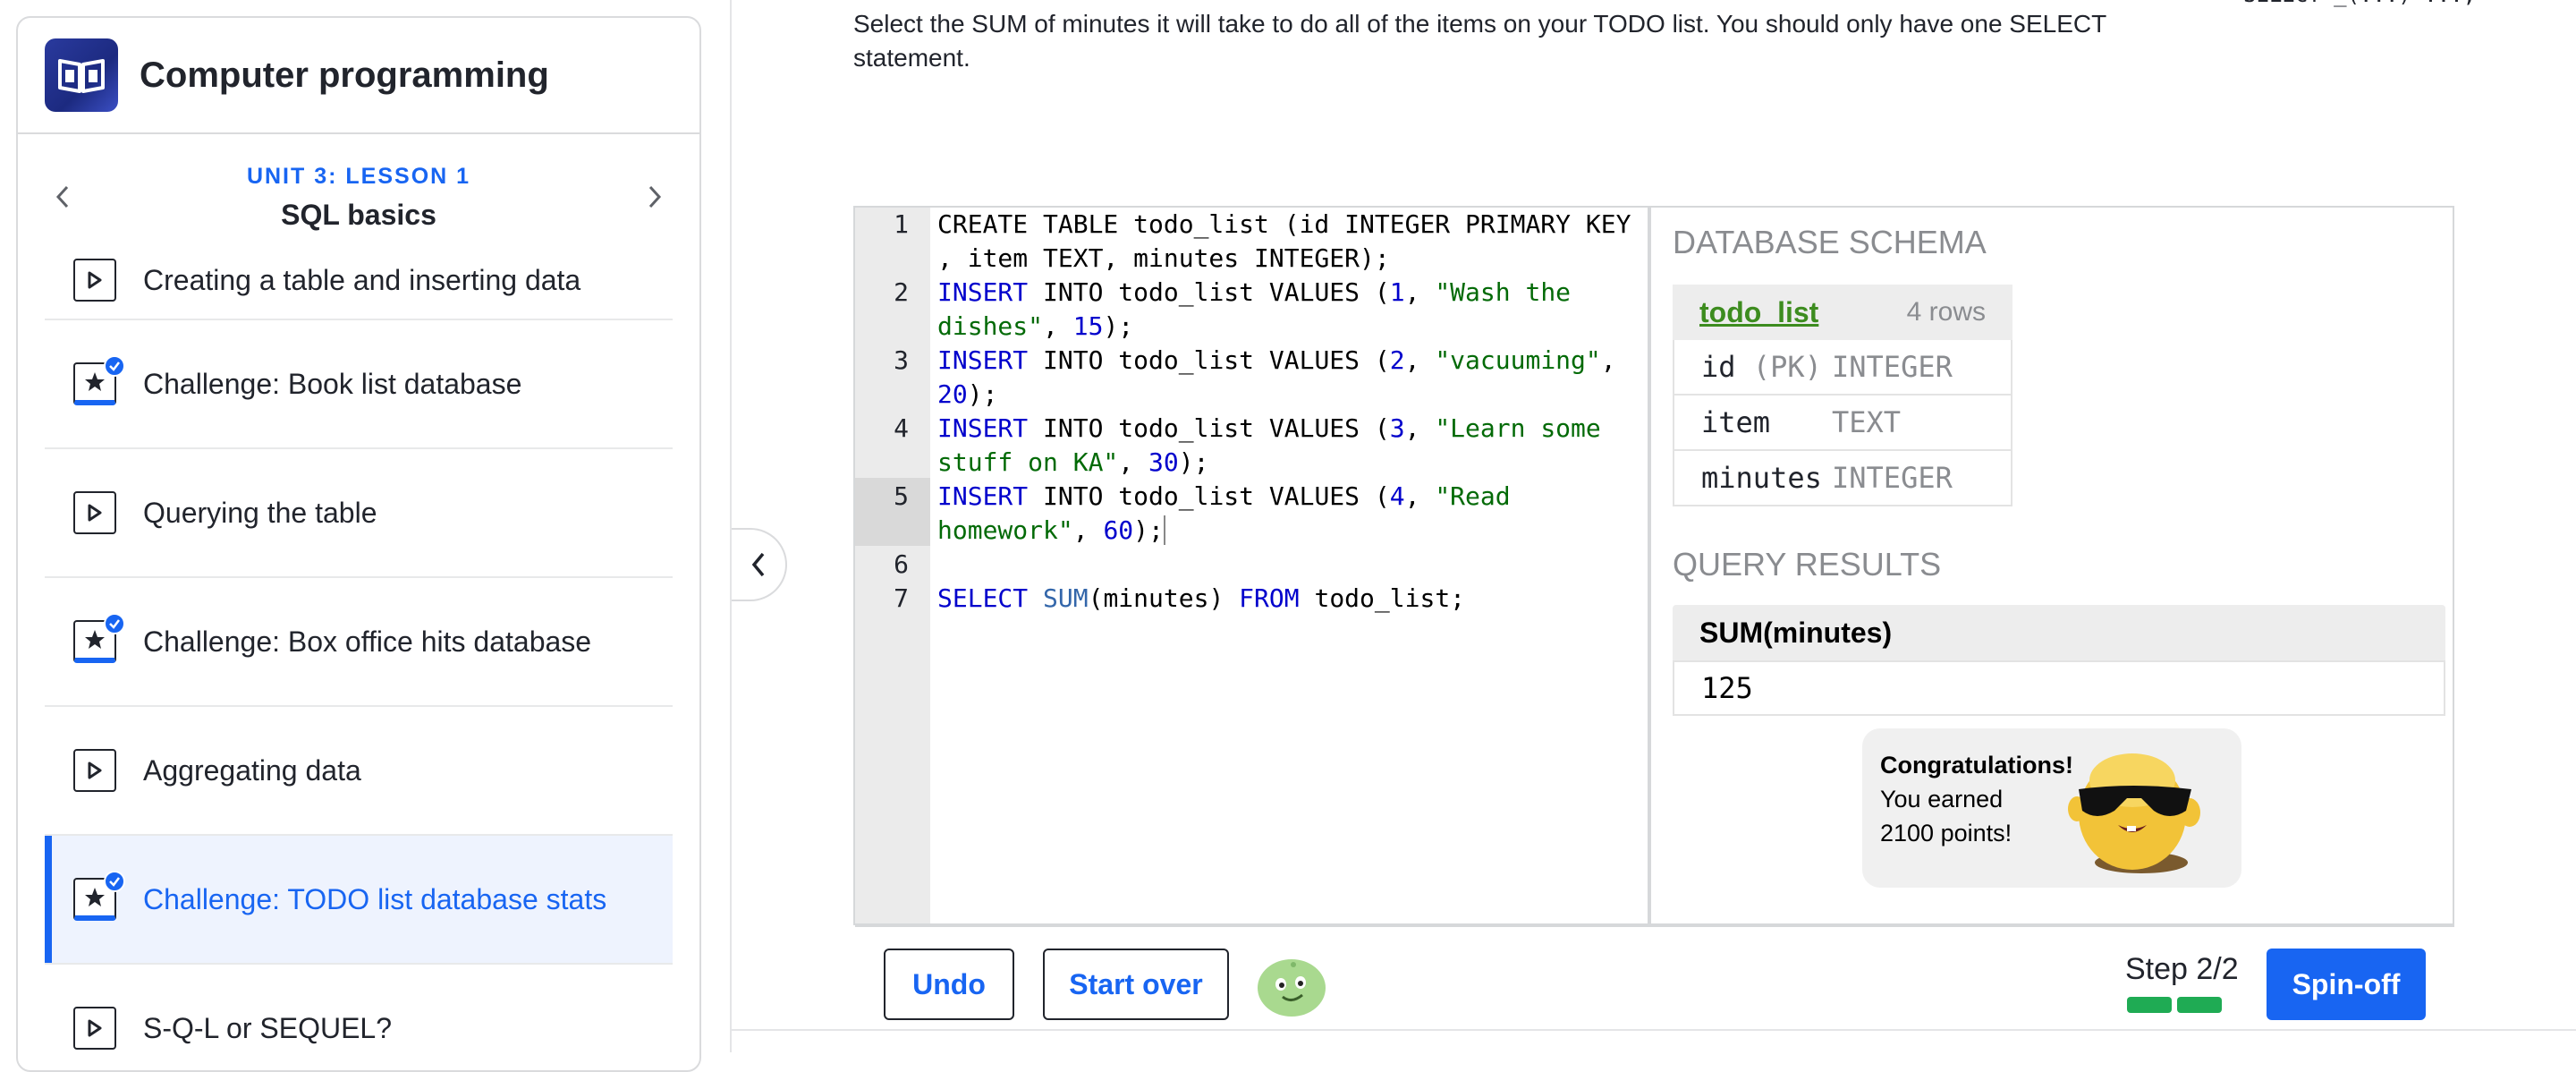 The width and height of the screenshot is (2576, 1072). Describe the element at coordinates (1201, 598) in the screenshot. I see `code-text: SELECT SUM(minutes) FROM todo_list;` at that location.